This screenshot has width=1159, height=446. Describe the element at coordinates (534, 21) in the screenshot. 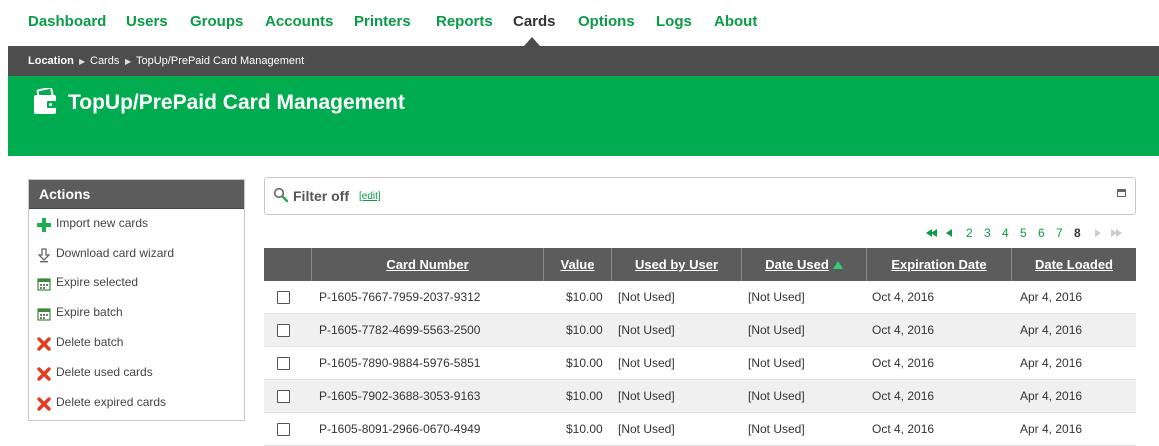

I see `nav-cards: Cards` at that location.